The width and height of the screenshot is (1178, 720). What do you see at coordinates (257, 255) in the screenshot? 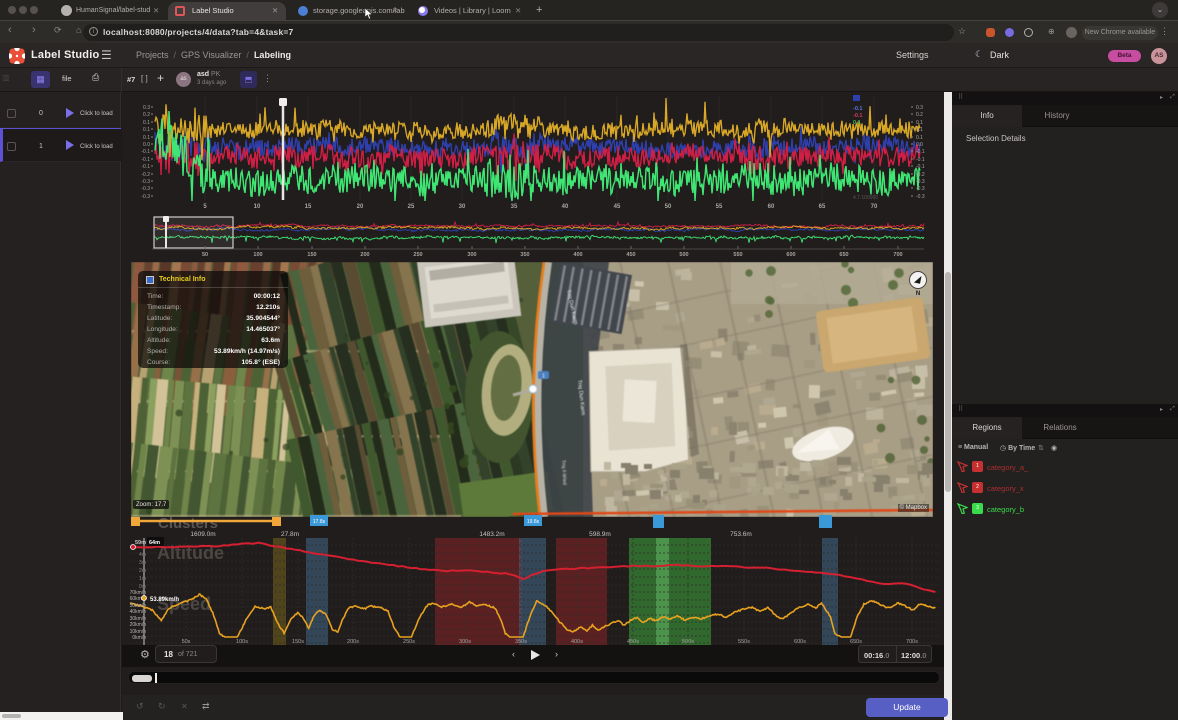
I see `svg-text: 100` at bounding box center [257, 255].